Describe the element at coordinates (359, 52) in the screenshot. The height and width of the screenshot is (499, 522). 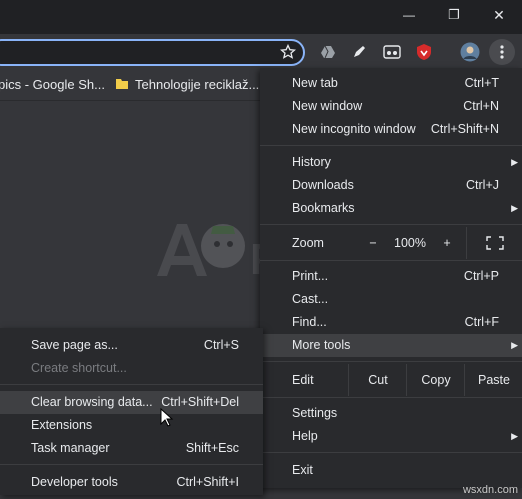
I see `pen-extension-icon` at that location.